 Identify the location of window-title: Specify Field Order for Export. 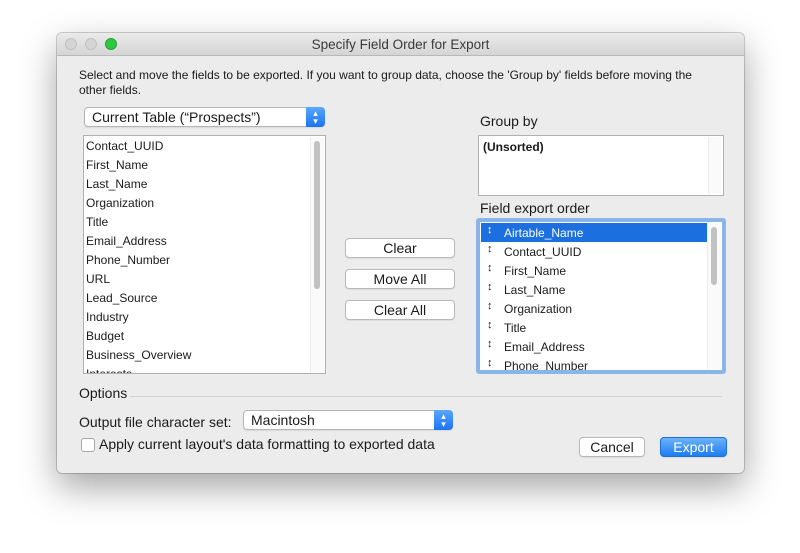
(400, 44).